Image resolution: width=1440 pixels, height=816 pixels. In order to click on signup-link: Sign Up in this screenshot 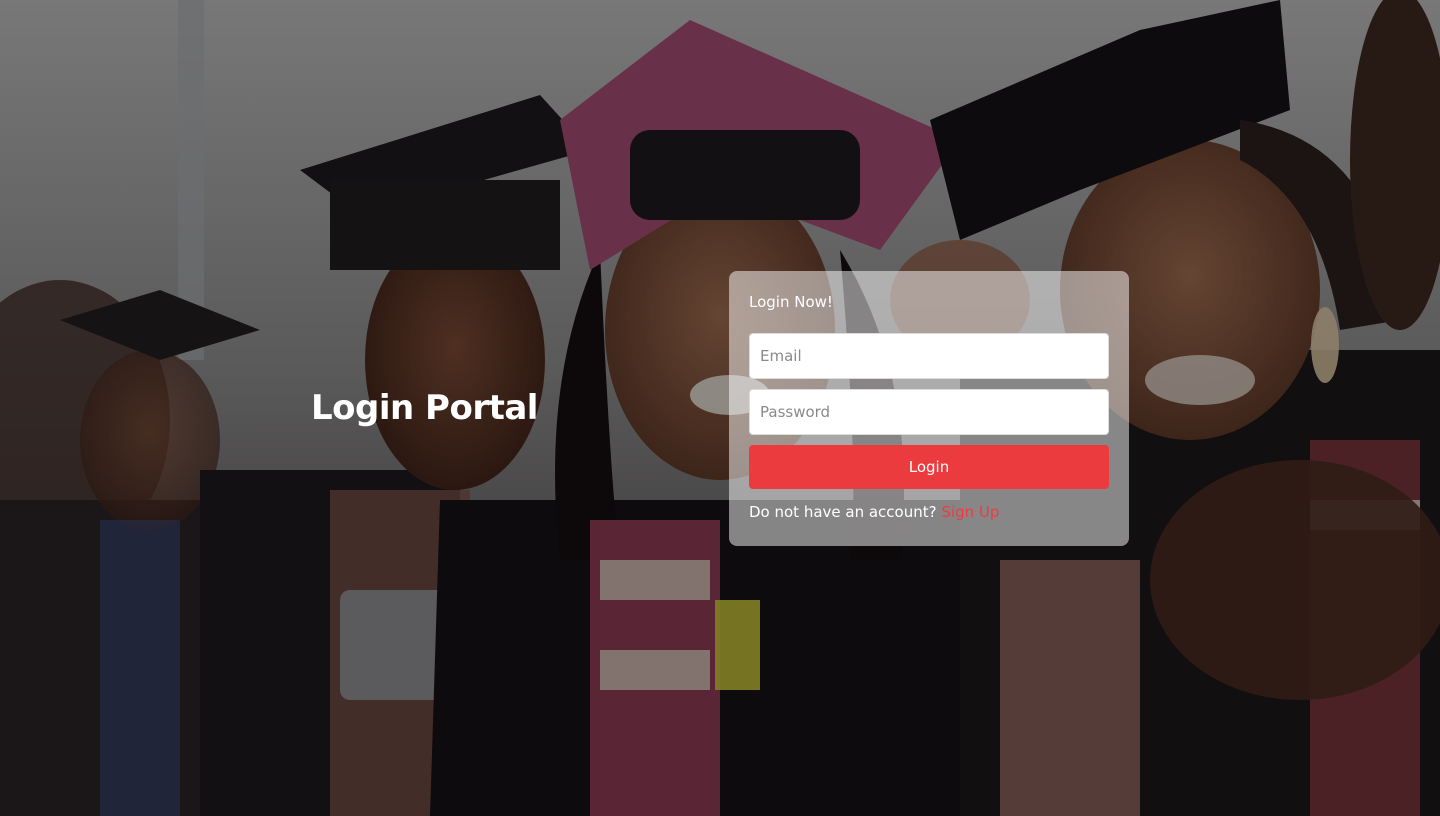, I will do `click(970, 512)`.